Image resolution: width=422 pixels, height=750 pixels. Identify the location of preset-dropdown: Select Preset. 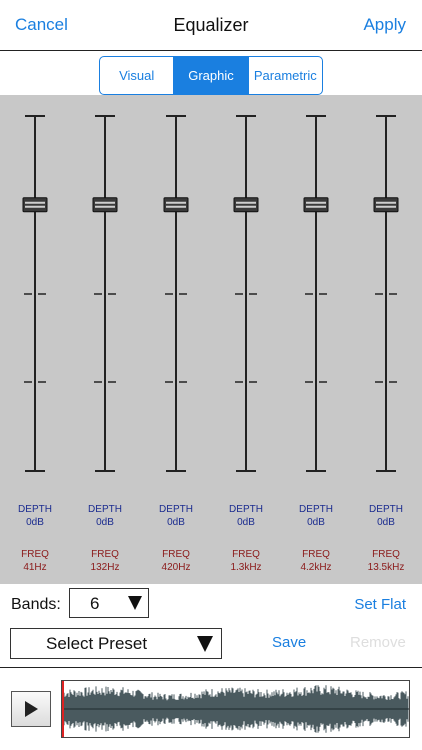
(116, 643).